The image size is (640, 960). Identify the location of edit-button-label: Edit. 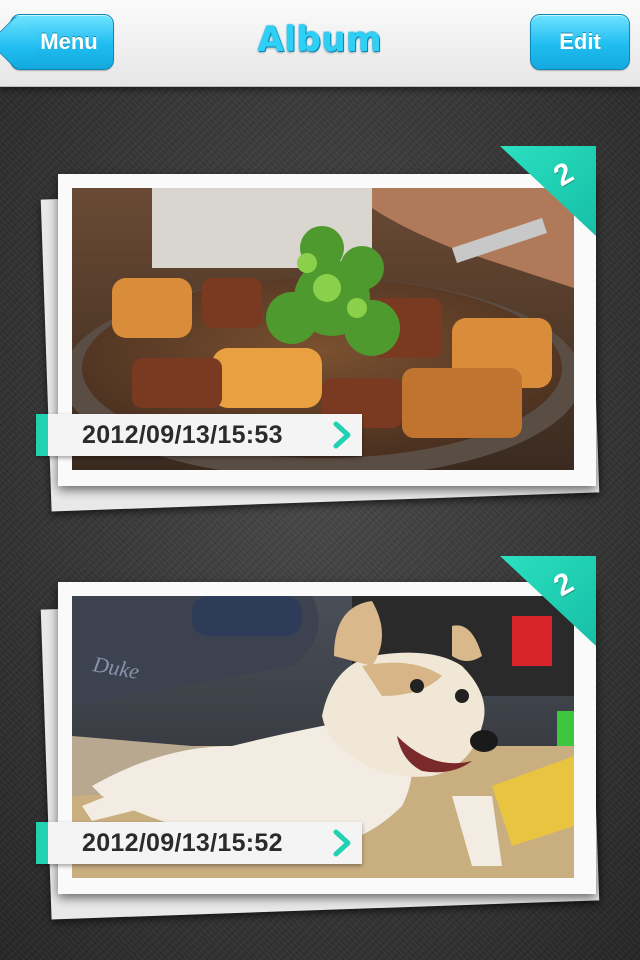
(580, 41).